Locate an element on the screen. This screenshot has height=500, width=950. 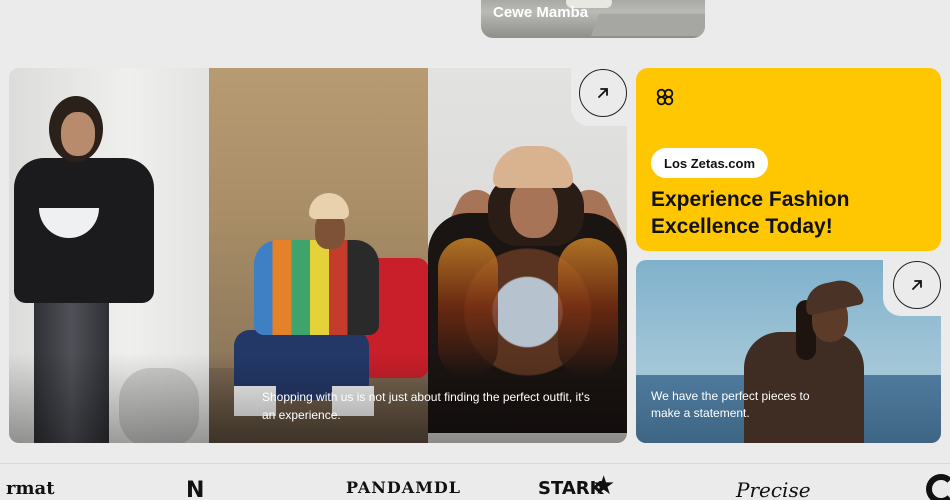
pavement-shape is located at coordinates (647, 25).